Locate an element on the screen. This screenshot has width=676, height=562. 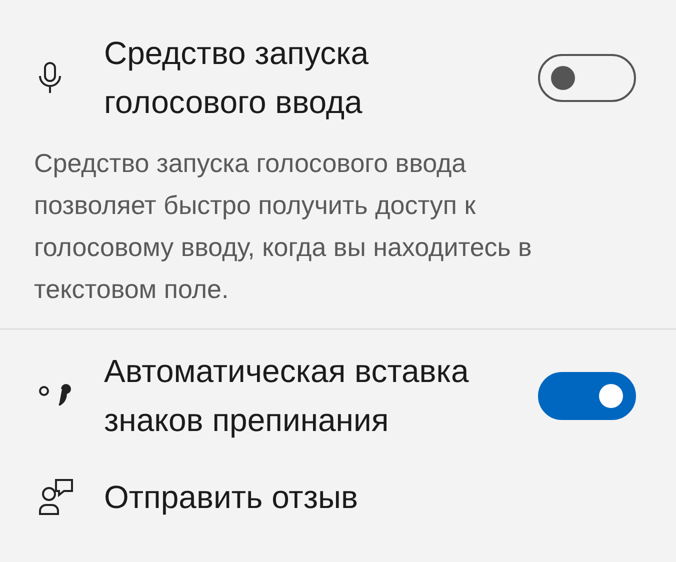
microphone-icon is located at coordinates (50, 78).